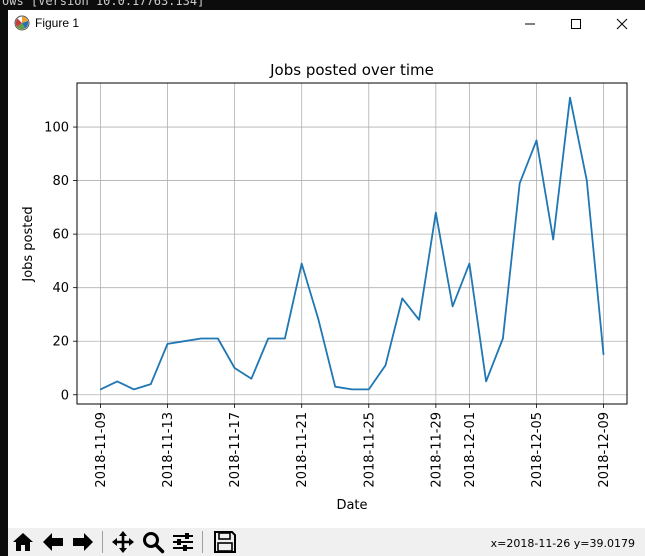 The image size is (645, 556). Describe the element at coordinates (60, 288) in the screenshot. I see `y-tick-label: 40` at that location.